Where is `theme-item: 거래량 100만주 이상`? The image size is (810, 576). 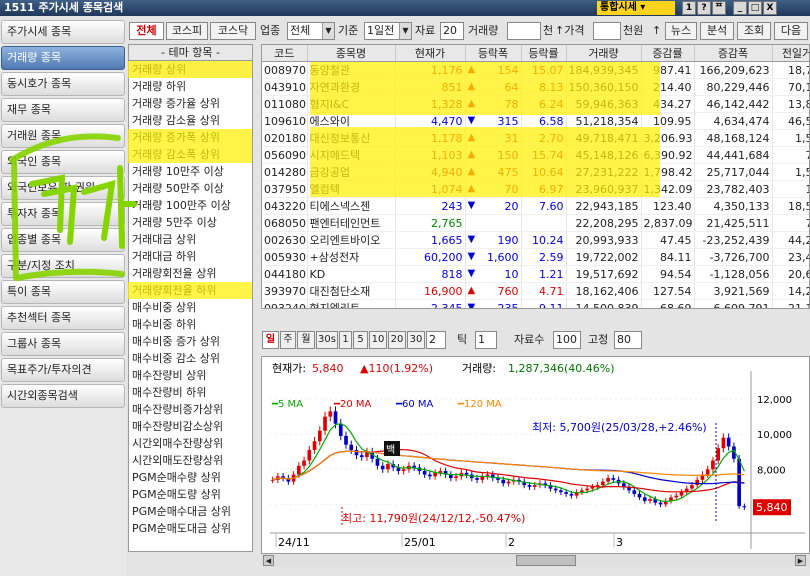 theme-item: 거래량 100만주 이상 is located at coordinates (190, 205).